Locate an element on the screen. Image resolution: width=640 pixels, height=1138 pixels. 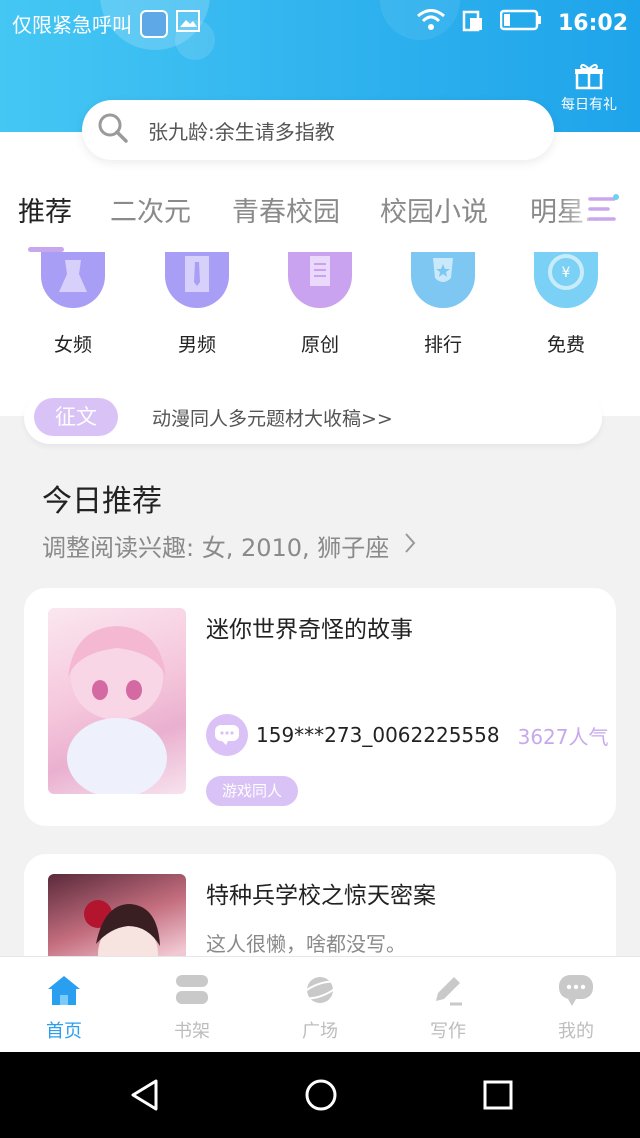
search-placeholder: 张九龄:余生请多指教 is located at coordinates (241, 131).